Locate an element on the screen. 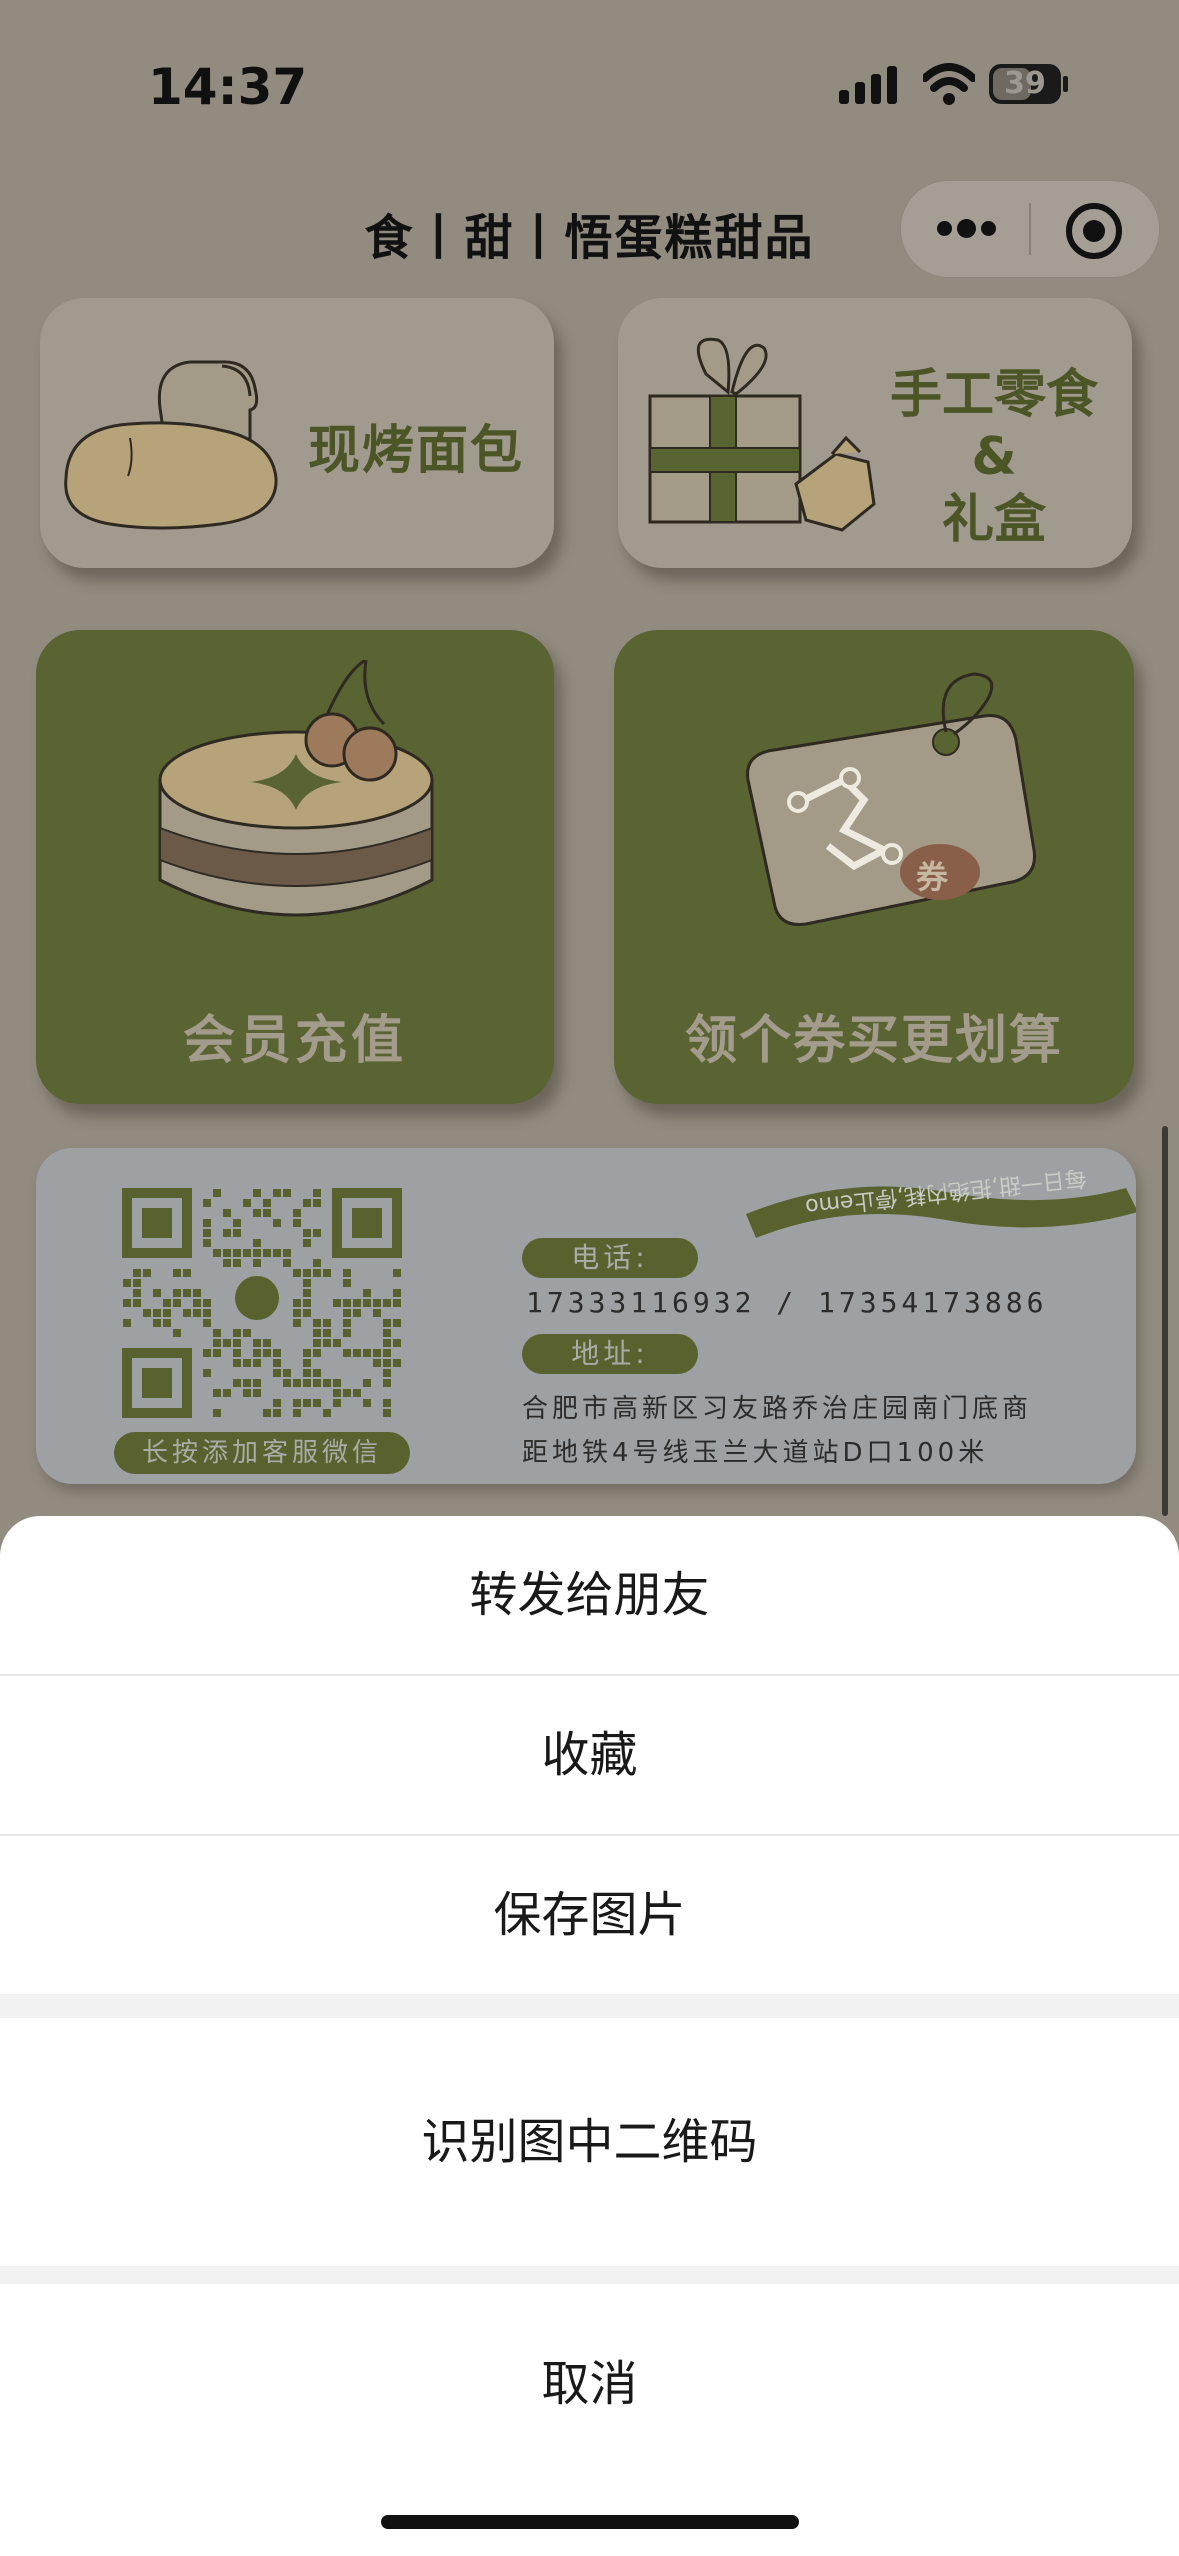  battery-level: 39 is located at coordinates (1025, 83).